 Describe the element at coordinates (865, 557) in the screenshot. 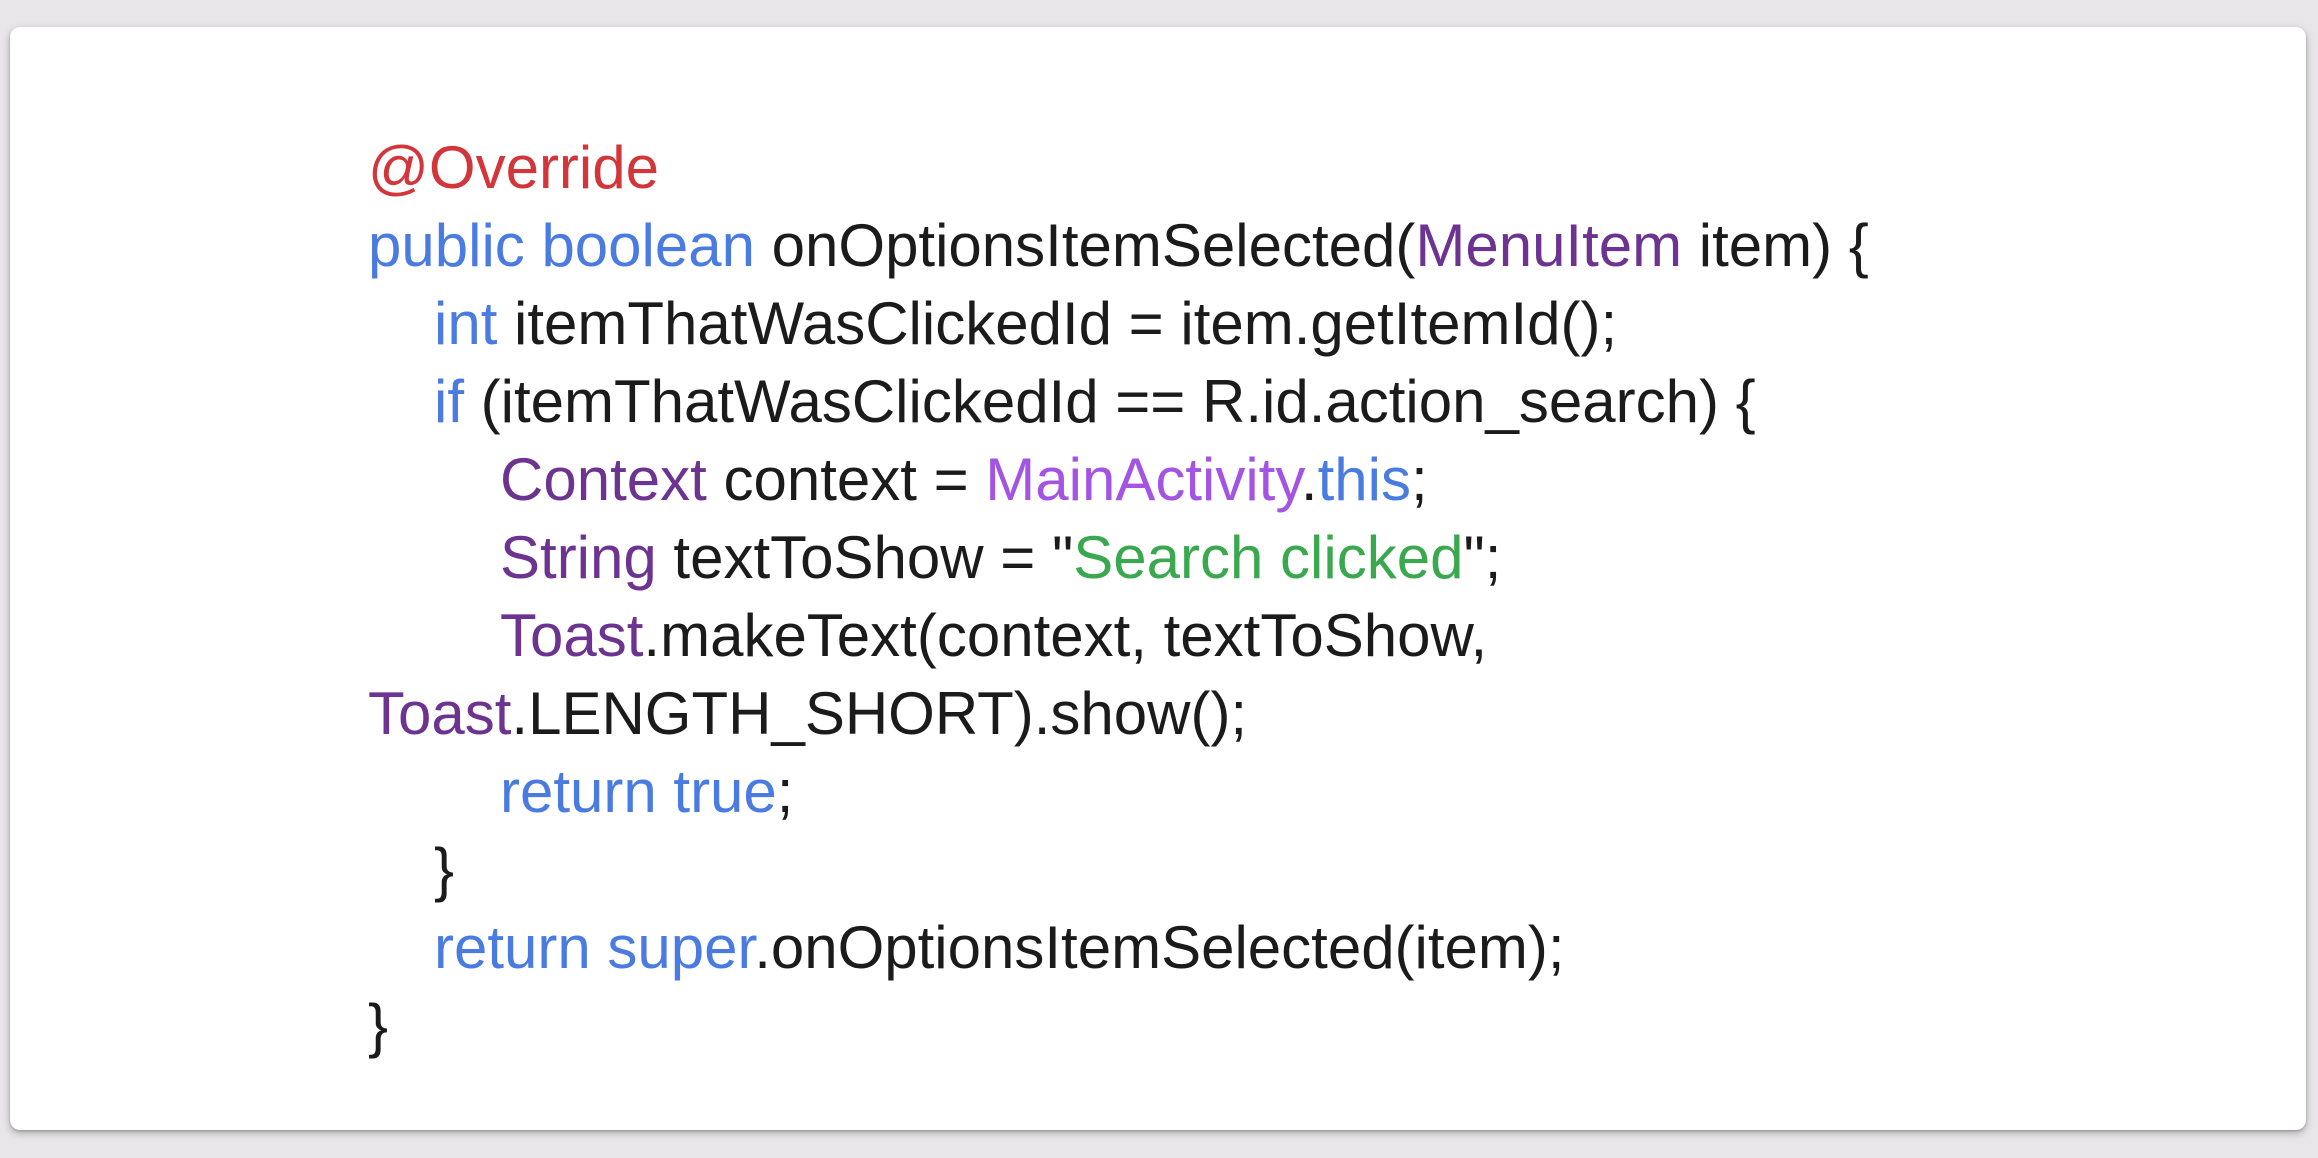

I see `code-token-plain: textToShow = "` at that location.